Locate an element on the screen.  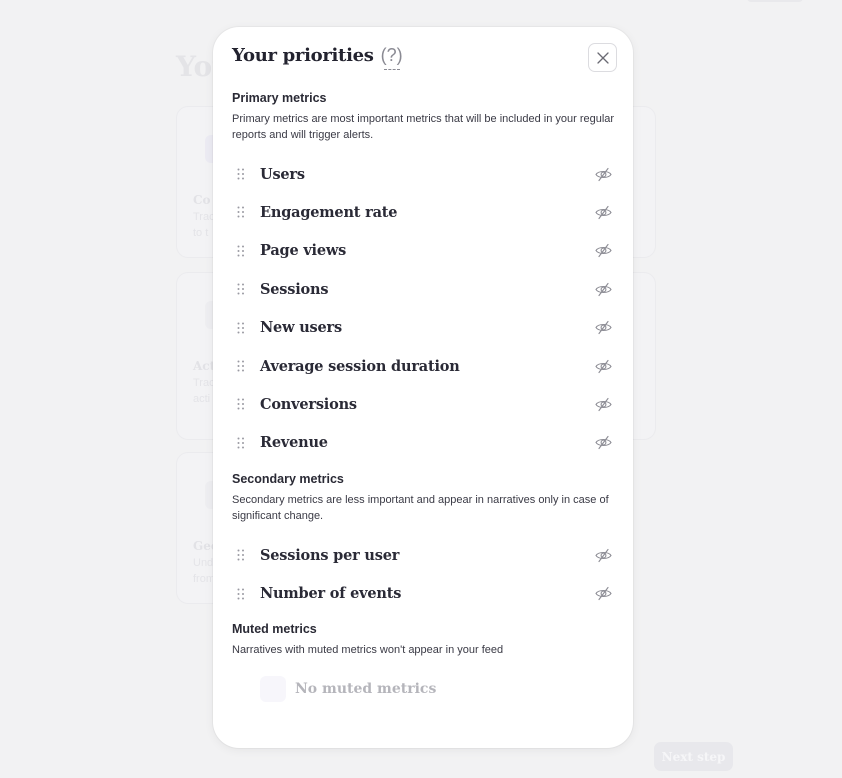
metric-label: Users is located at coordinates (282, 174).